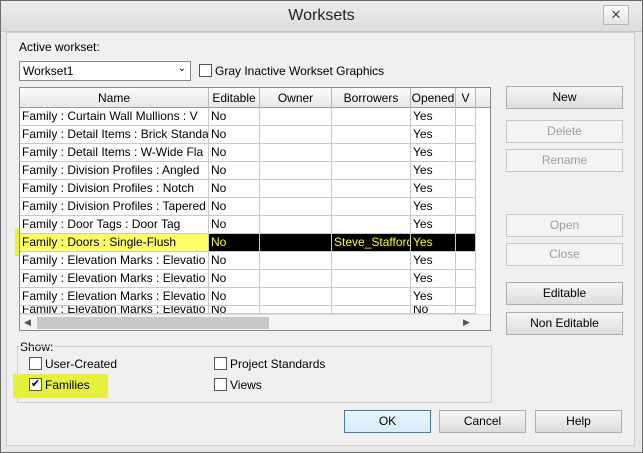 This screenshot has width=643, height=453. What do you see at coordinates (81, 364) in the screenshot?
I see `user-created-label: User-Created` at bounding box center [81, 364].